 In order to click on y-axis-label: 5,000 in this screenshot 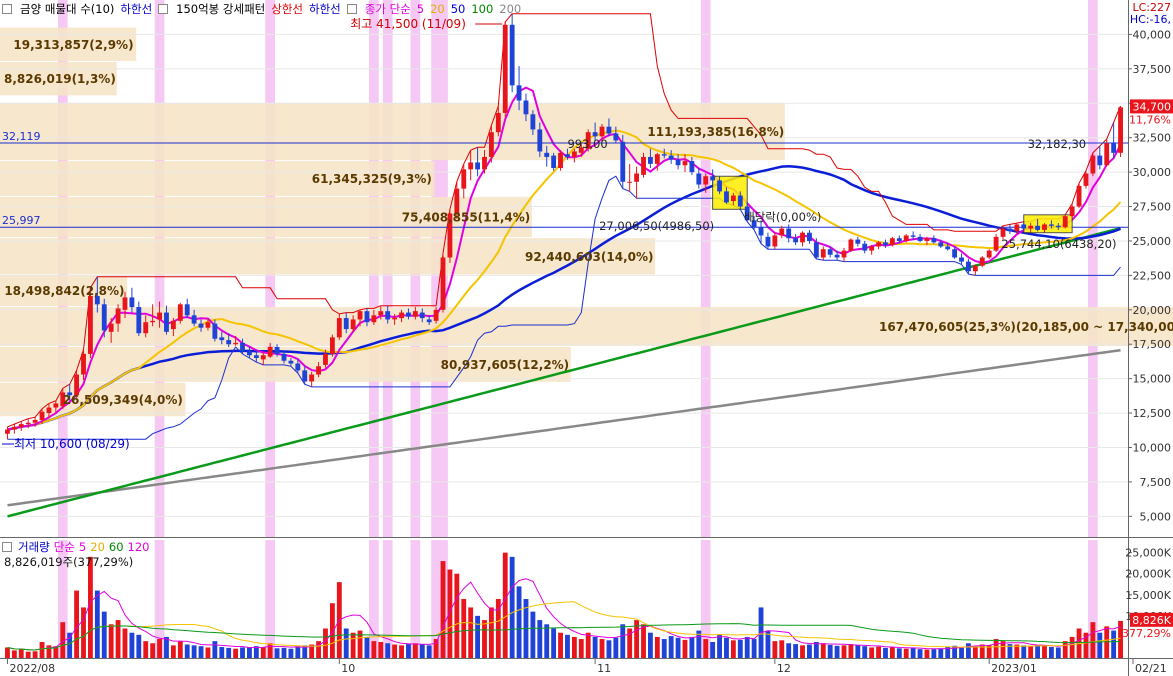, I will do `click(1156, 516)`.